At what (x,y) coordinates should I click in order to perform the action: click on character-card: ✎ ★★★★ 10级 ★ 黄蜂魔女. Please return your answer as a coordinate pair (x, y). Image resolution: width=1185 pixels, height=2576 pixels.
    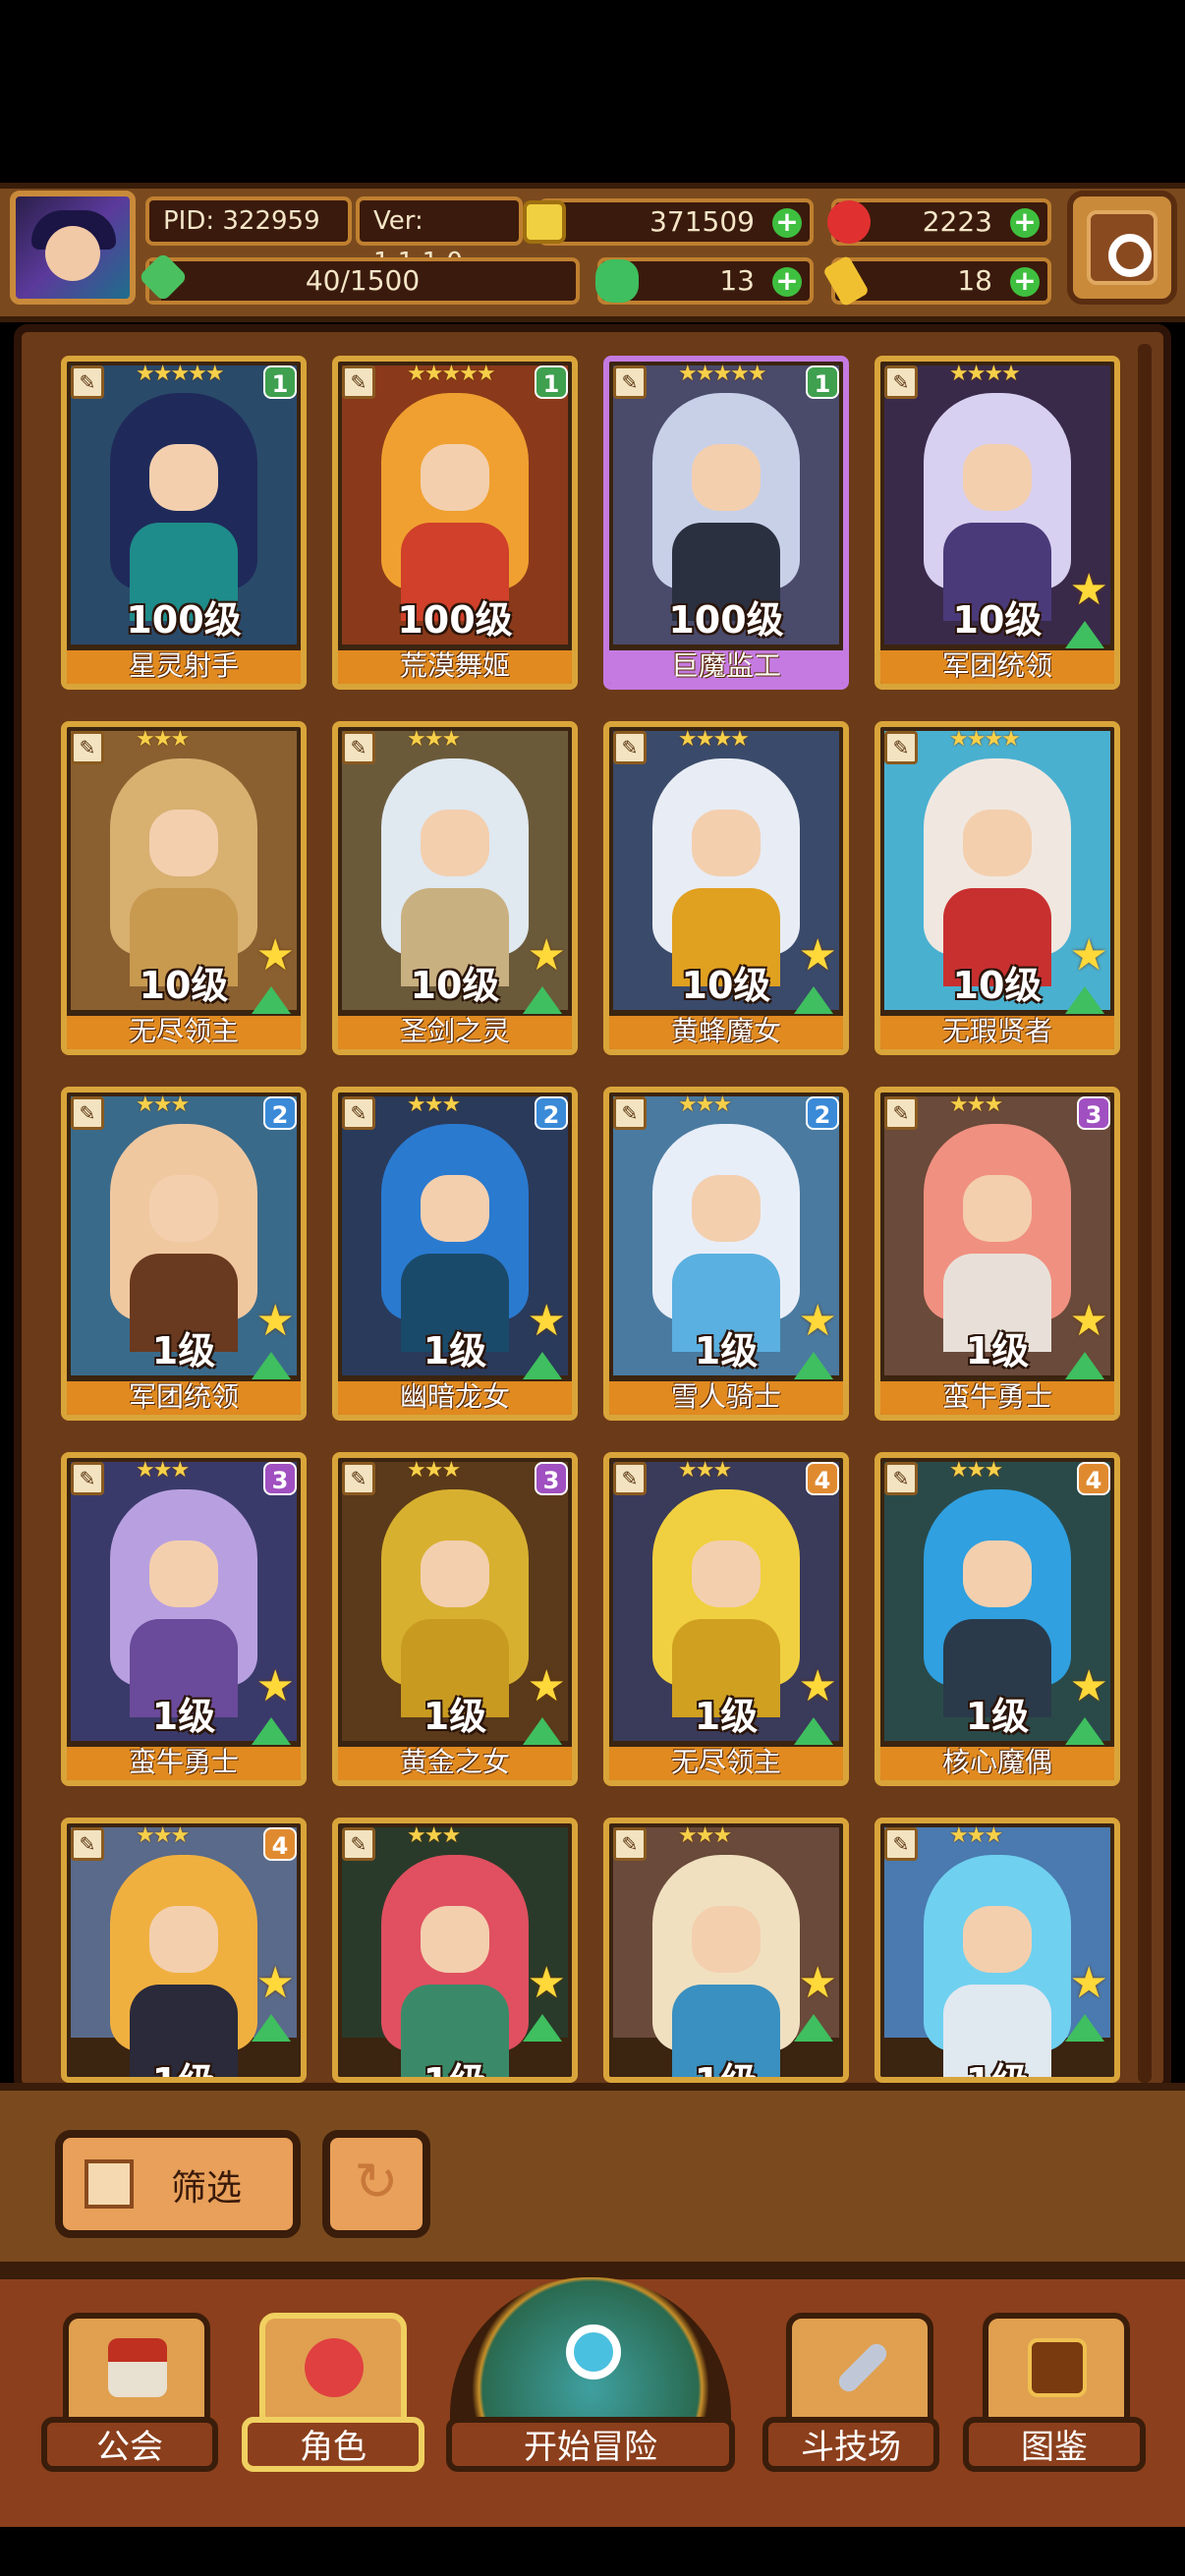
    Looking at the image, I should click on (726, 888).